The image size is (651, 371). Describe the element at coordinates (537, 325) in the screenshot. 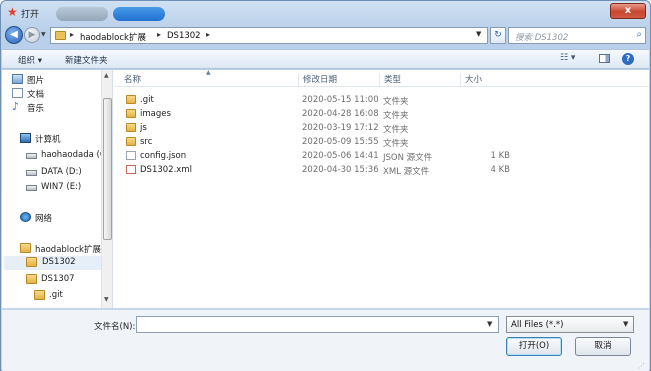

I see `file-type-value: All Files (*.*)` at that location.